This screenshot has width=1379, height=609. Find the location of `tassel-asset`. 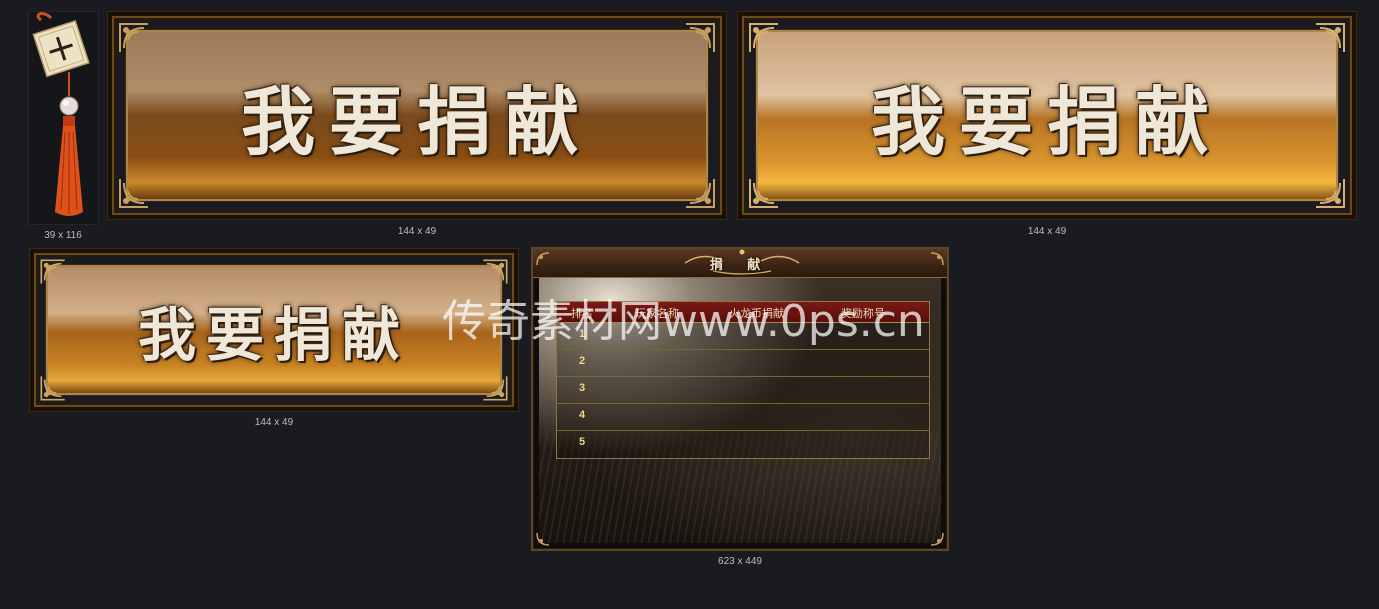

tassel-asset is located at coordinates (63, 118).